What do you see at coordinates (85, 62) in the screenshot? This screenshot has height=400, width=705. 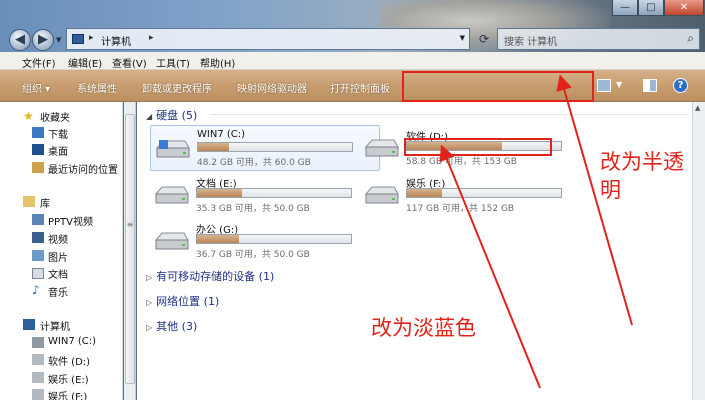 I see `menu-edit: 编辑(E)` at bounding box center [85, 62].